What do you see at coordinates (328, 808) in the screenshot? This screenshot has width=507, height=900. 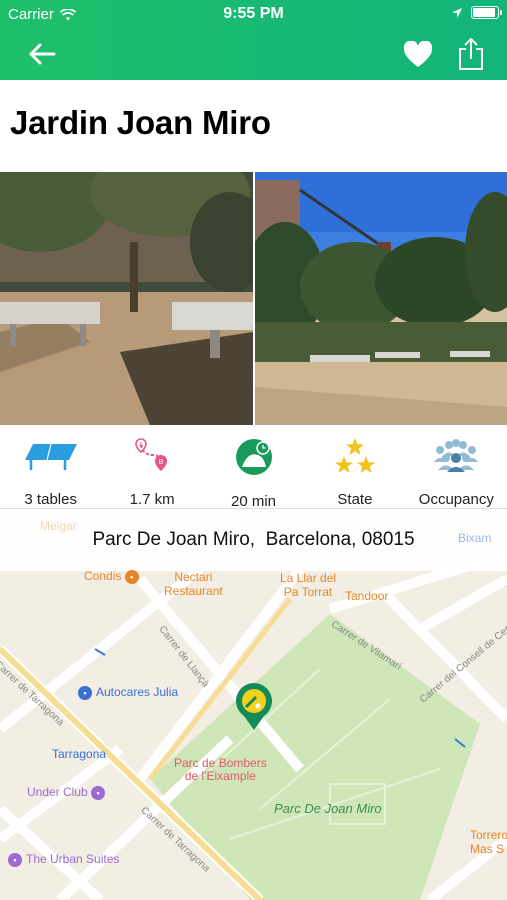 I see `map-label-park: Parc De Joan Miro` at bounding box center [328, 808].